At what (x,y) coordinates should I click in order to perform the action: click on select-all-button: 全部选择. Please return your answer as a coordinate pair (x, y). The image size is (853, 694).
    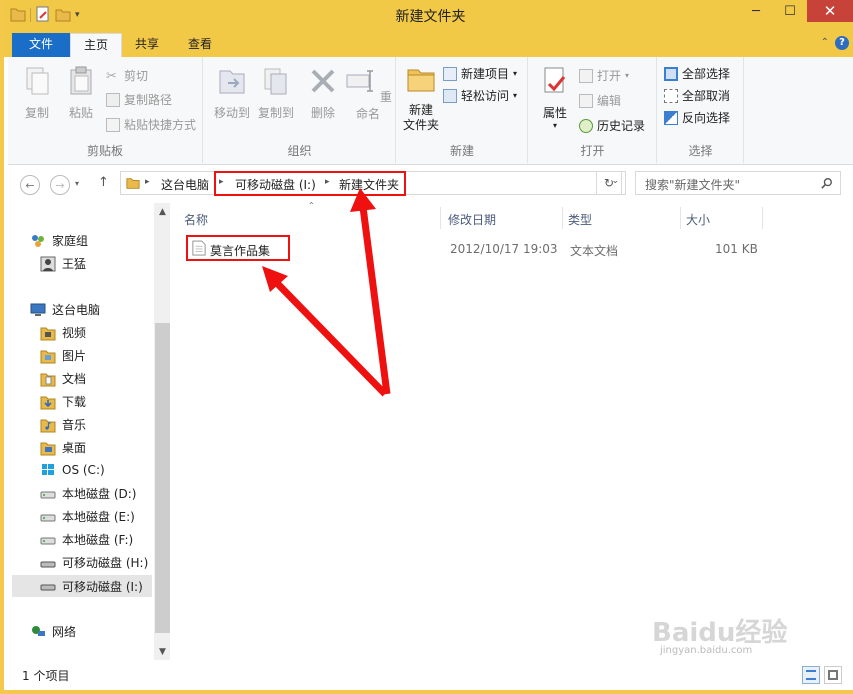
    Looking at the image, I should click on (697, 73).